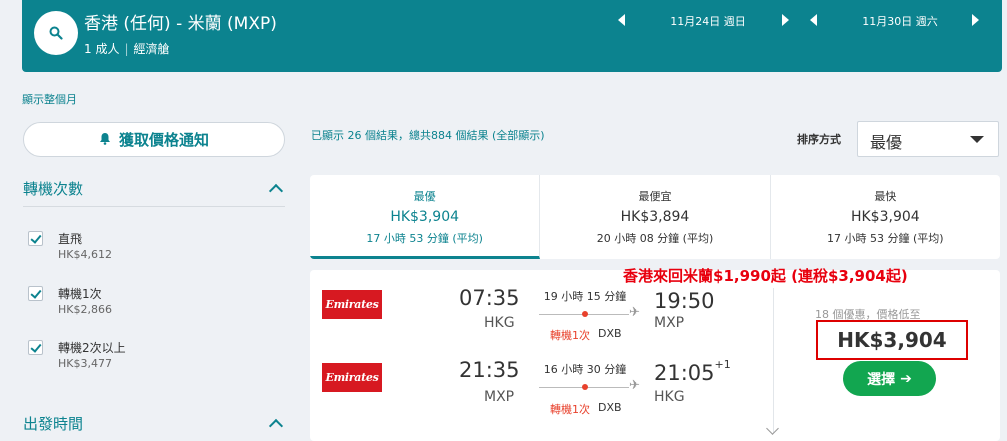 Image resolution: width=1007 pixels, height=441 pixels. What do you see at coordinates (53, 424) in the screenshot?
I see `departure-time-filter-title: 出發時間` at bounding box center [53, 424].